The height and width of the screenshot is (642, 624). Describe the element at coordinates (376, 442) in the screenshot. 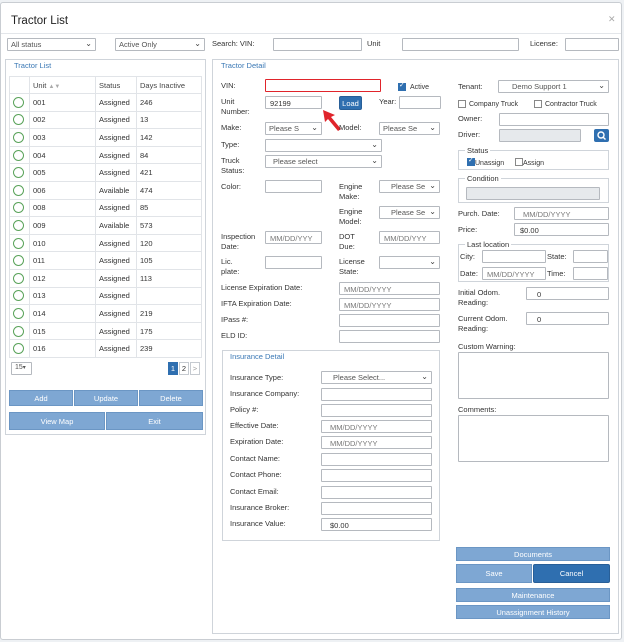

I see `expiration-date-input: MM/DD/YYYY` at that location.